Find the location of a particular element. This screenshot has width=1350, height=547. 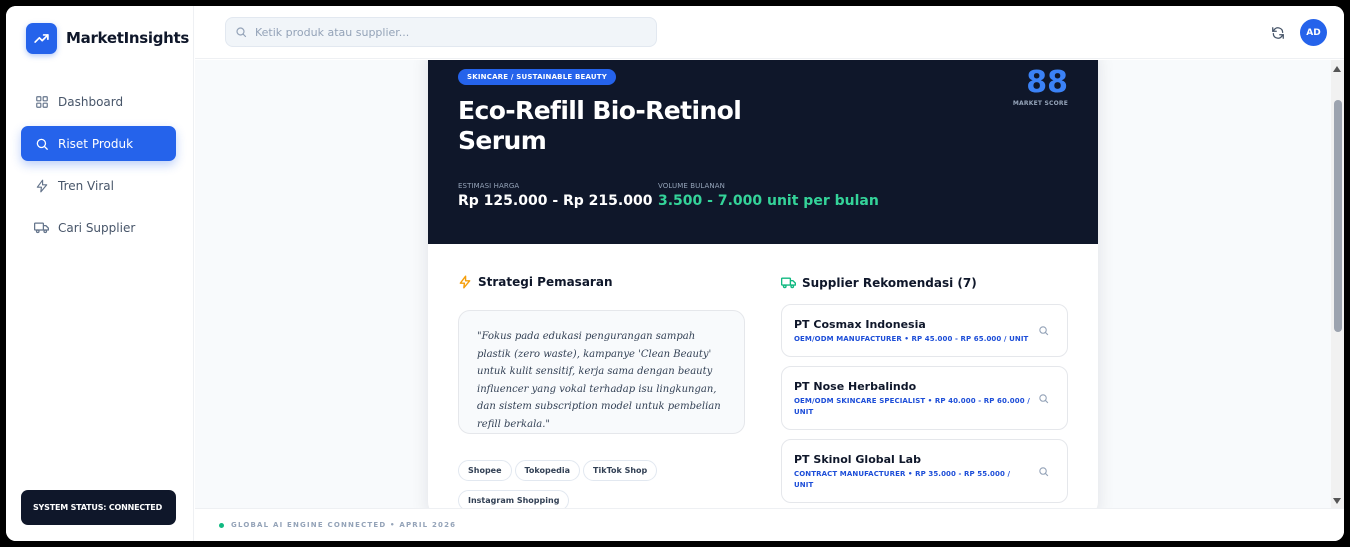

market-score-value: 88 is located at coordinates (1047, 82).